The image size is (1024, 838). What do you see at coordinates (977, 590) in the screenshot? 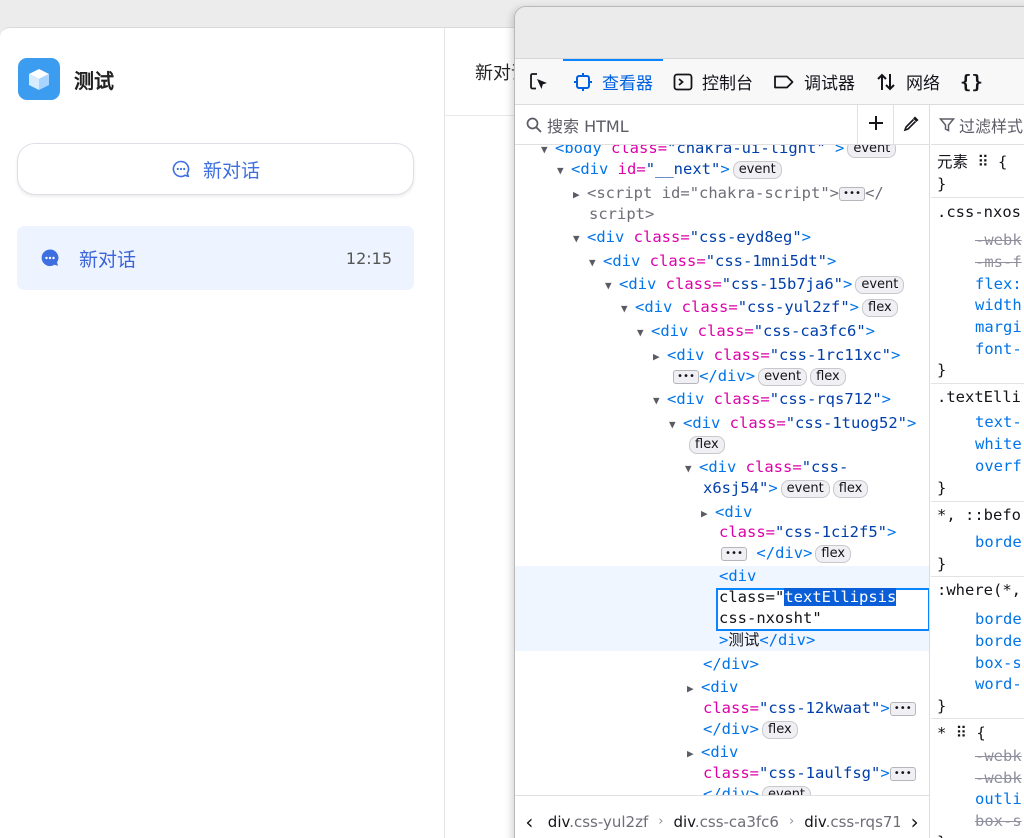
I see `rule-selector: :where(*,` at bounding box center [977, 590].